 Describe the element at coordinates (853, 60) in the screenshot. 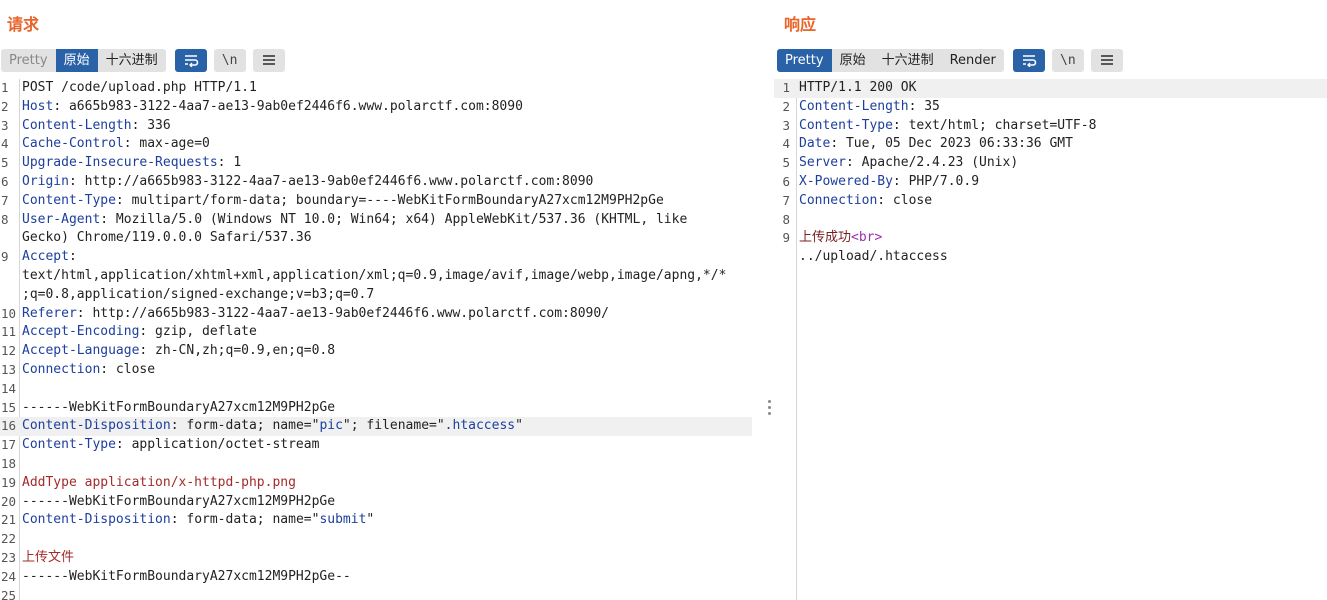

I see `response-tab-raw: 原始` at that location.